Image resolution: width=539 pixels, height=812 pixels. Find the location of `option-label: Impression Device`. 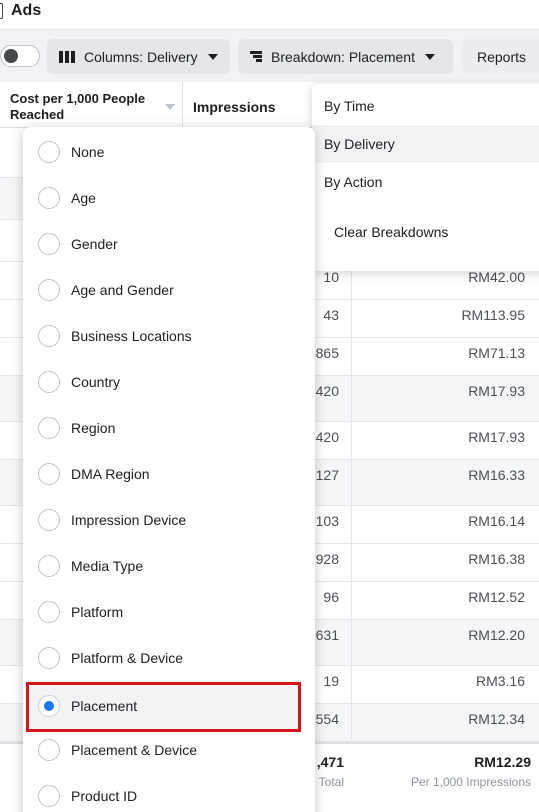

option-label: Impression Device is located at coordinates (129, 520).